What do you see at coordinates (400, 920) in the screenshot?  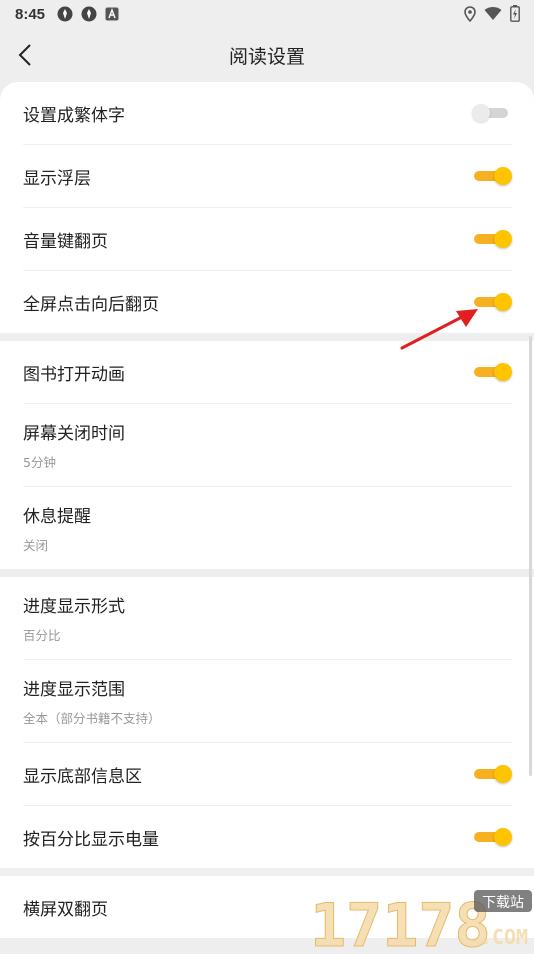 I see `watermark-logo: 17178` at bounding box center [400, 920].